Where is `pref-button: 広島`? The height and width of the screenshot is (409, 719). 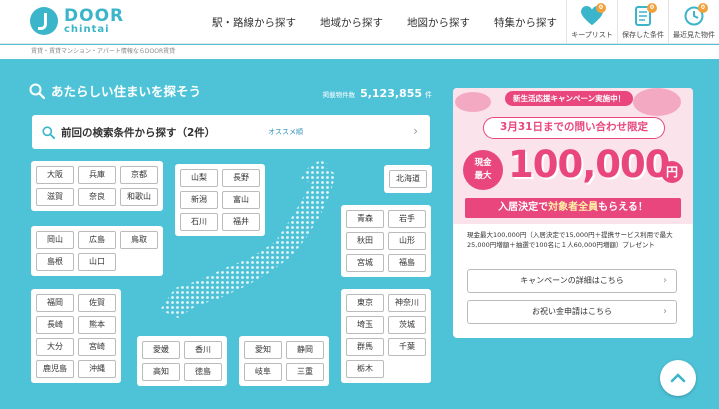
pref-button: 広島 is located at coordinates (97, 240).